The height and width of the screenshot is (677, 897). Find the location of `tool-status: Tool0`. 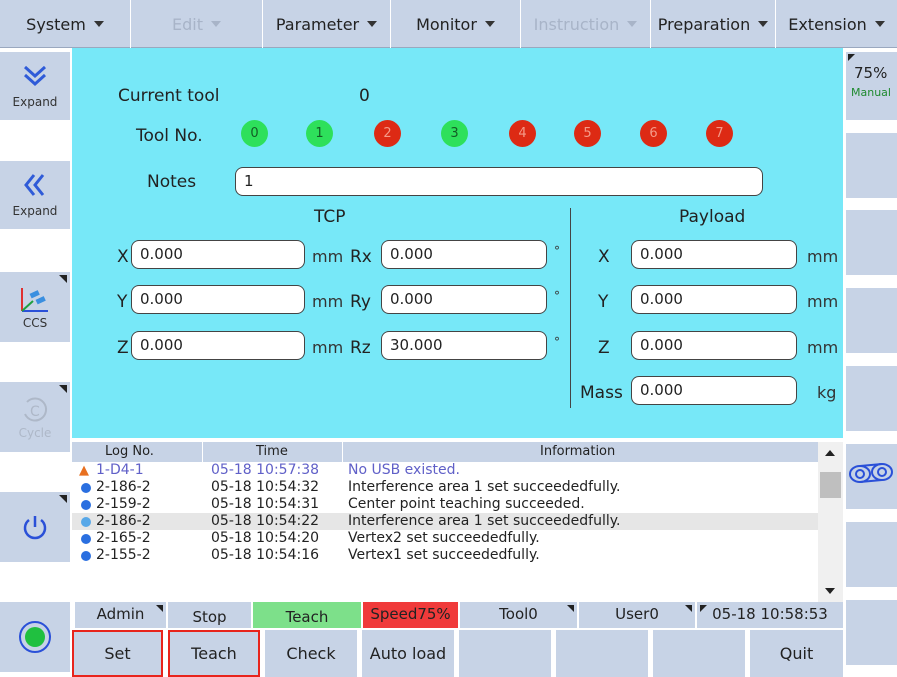

tool-status: Tool0 is located at coordinates (519, 615).